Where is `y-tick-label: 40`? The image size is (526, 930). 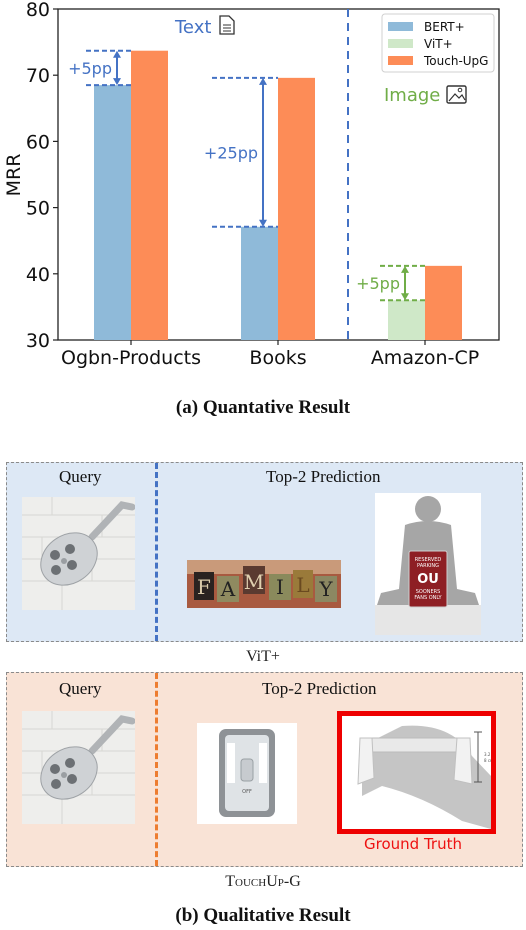 y-tick-label: 40 is located at coordinates (38, 275).